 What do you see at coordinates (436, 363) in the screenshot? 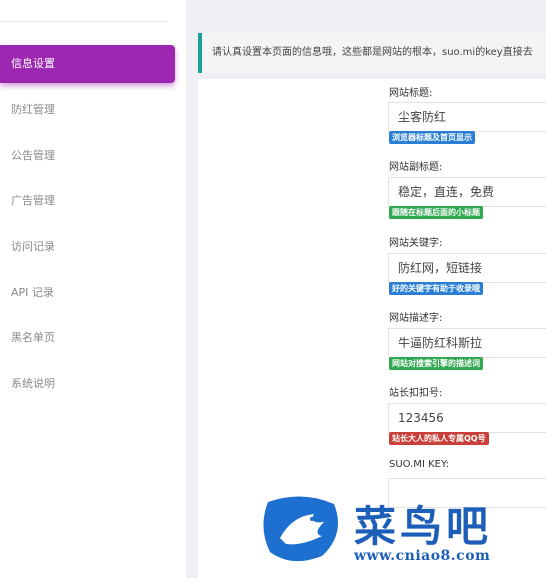
I see `site-description-hint: 网站对搜索引擎的描述词` at bounding box center [436, 363].